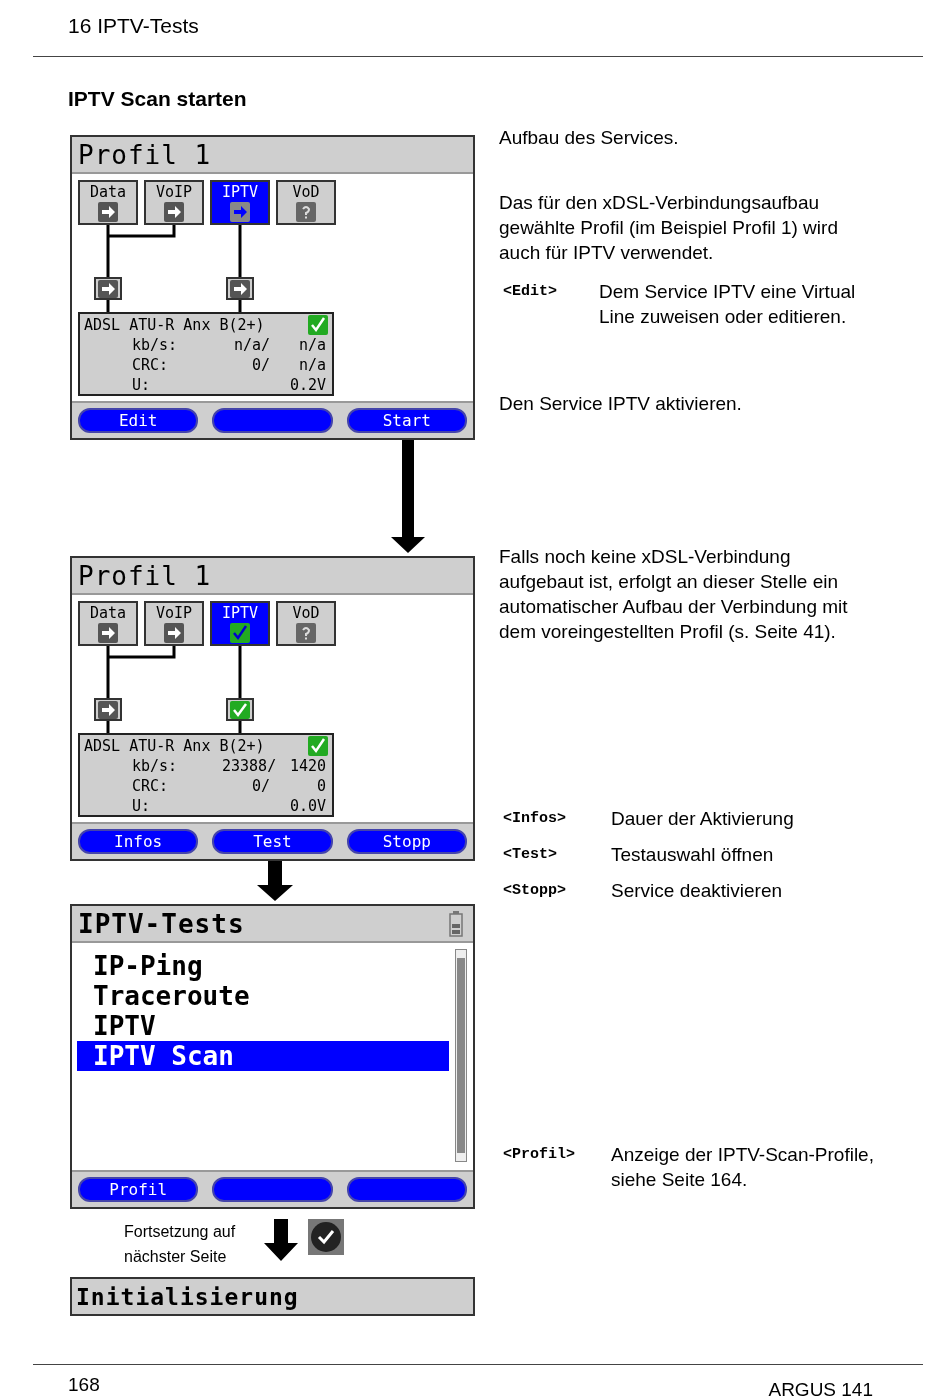 The height and width of the screenshot is (1398, 950). What do you see at coordinates (321, 786) in the screenshot?
I see `stat-value: 0` at bounding box center [321, 786].